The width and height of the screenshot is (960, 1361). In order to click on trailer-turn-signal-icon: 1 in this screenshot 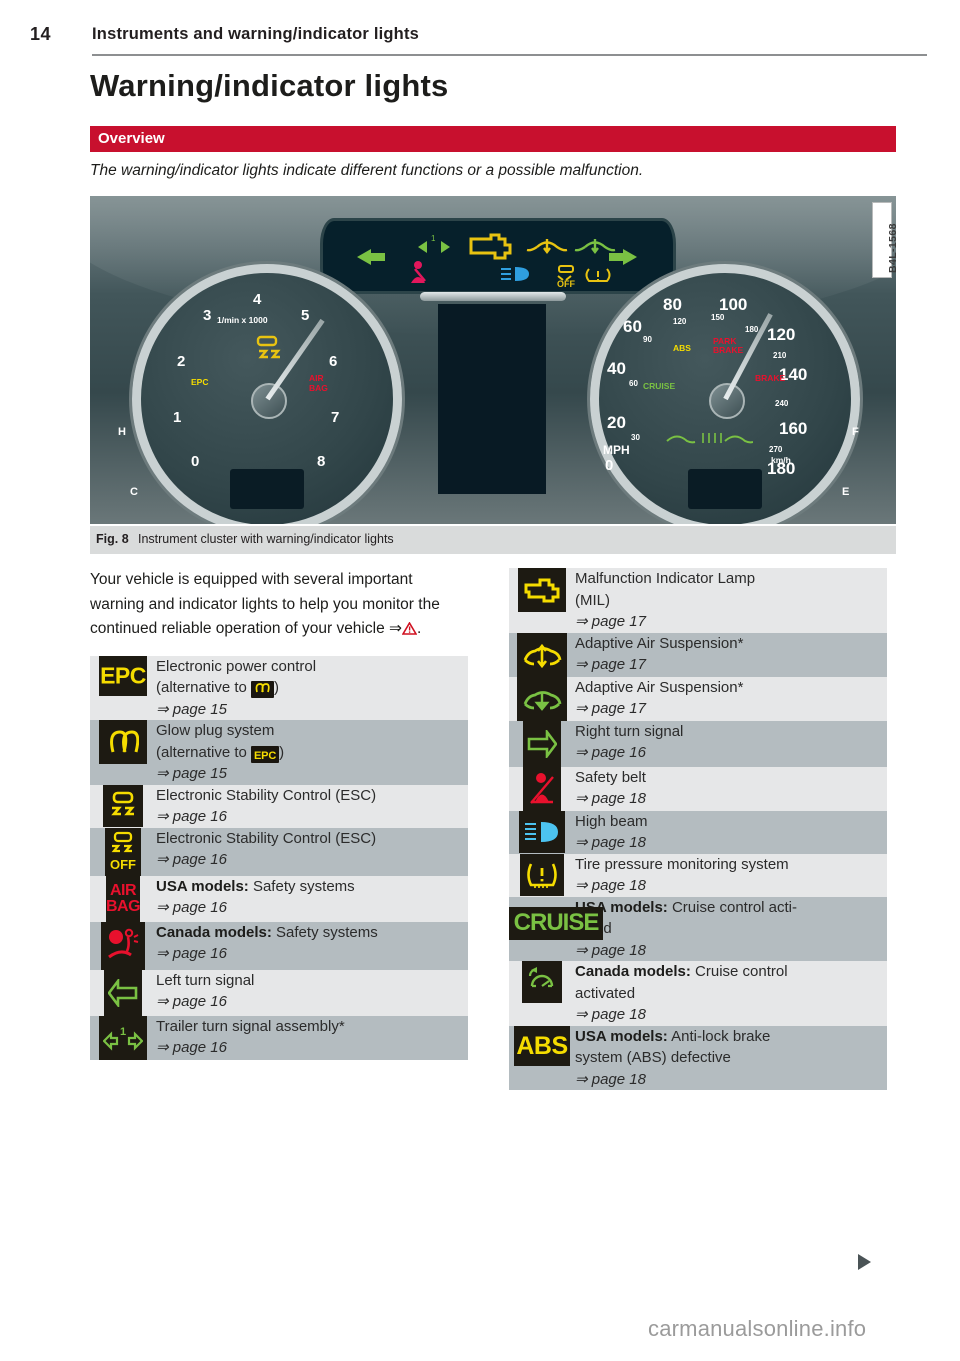, I will do `click(123, 1037)`.